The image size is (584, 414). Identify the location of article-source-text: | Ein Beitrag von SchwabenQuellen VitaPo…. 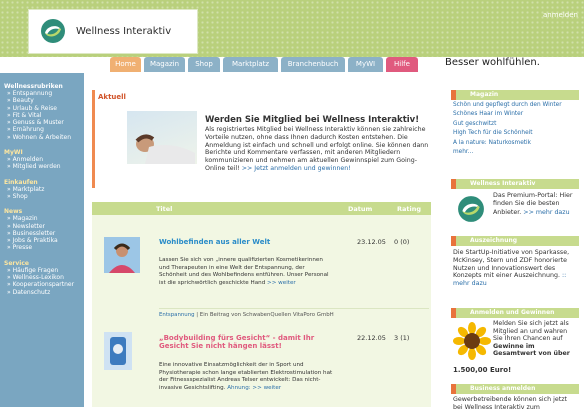
(265, 315).